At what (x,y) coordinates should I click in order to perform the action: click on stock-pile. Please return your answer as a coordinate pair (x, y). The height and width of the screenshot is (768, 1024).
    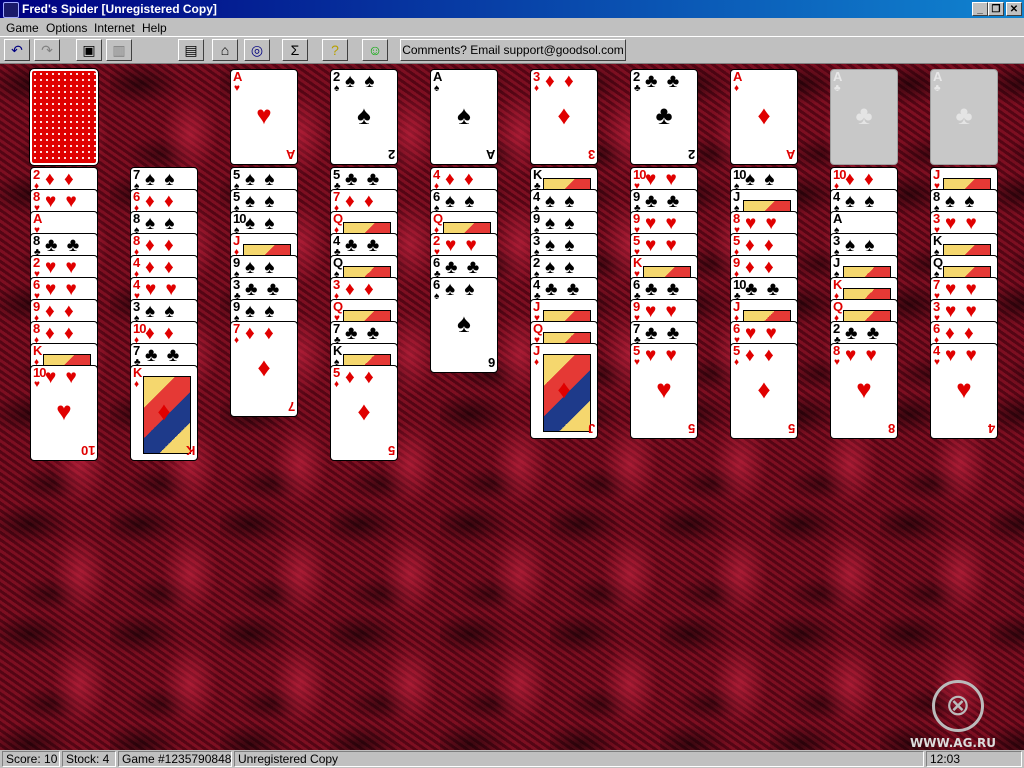
    Looking at the image, I should click on (64, 117).